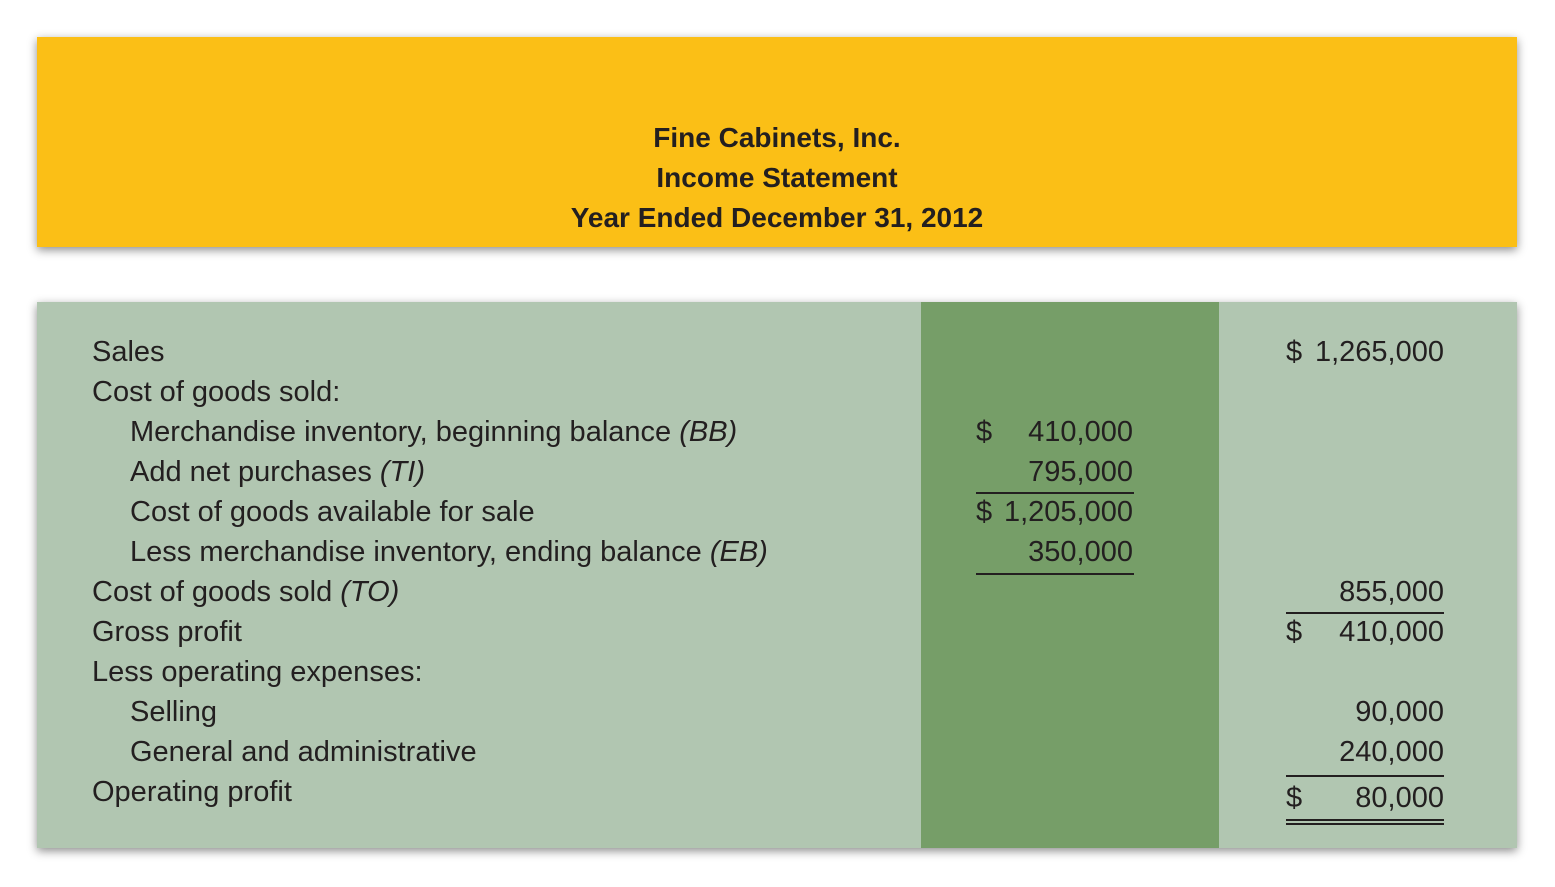 The image size is (1555, 887). I want to click on double-rule-bottom, so click(1365, 824).